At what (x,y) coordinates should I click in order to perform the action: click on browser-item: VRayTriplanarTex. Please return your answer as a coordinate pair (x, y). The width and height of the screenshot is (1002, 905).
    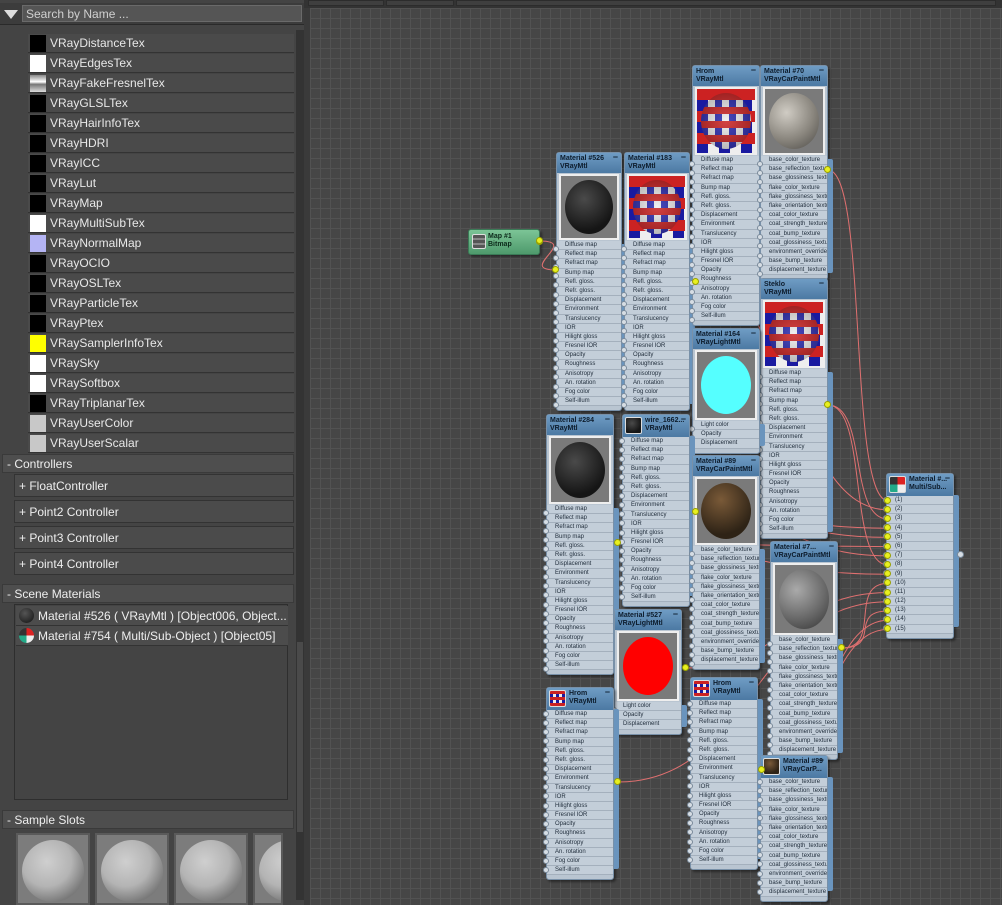
    Looking at the image, I should click on (161, 403).